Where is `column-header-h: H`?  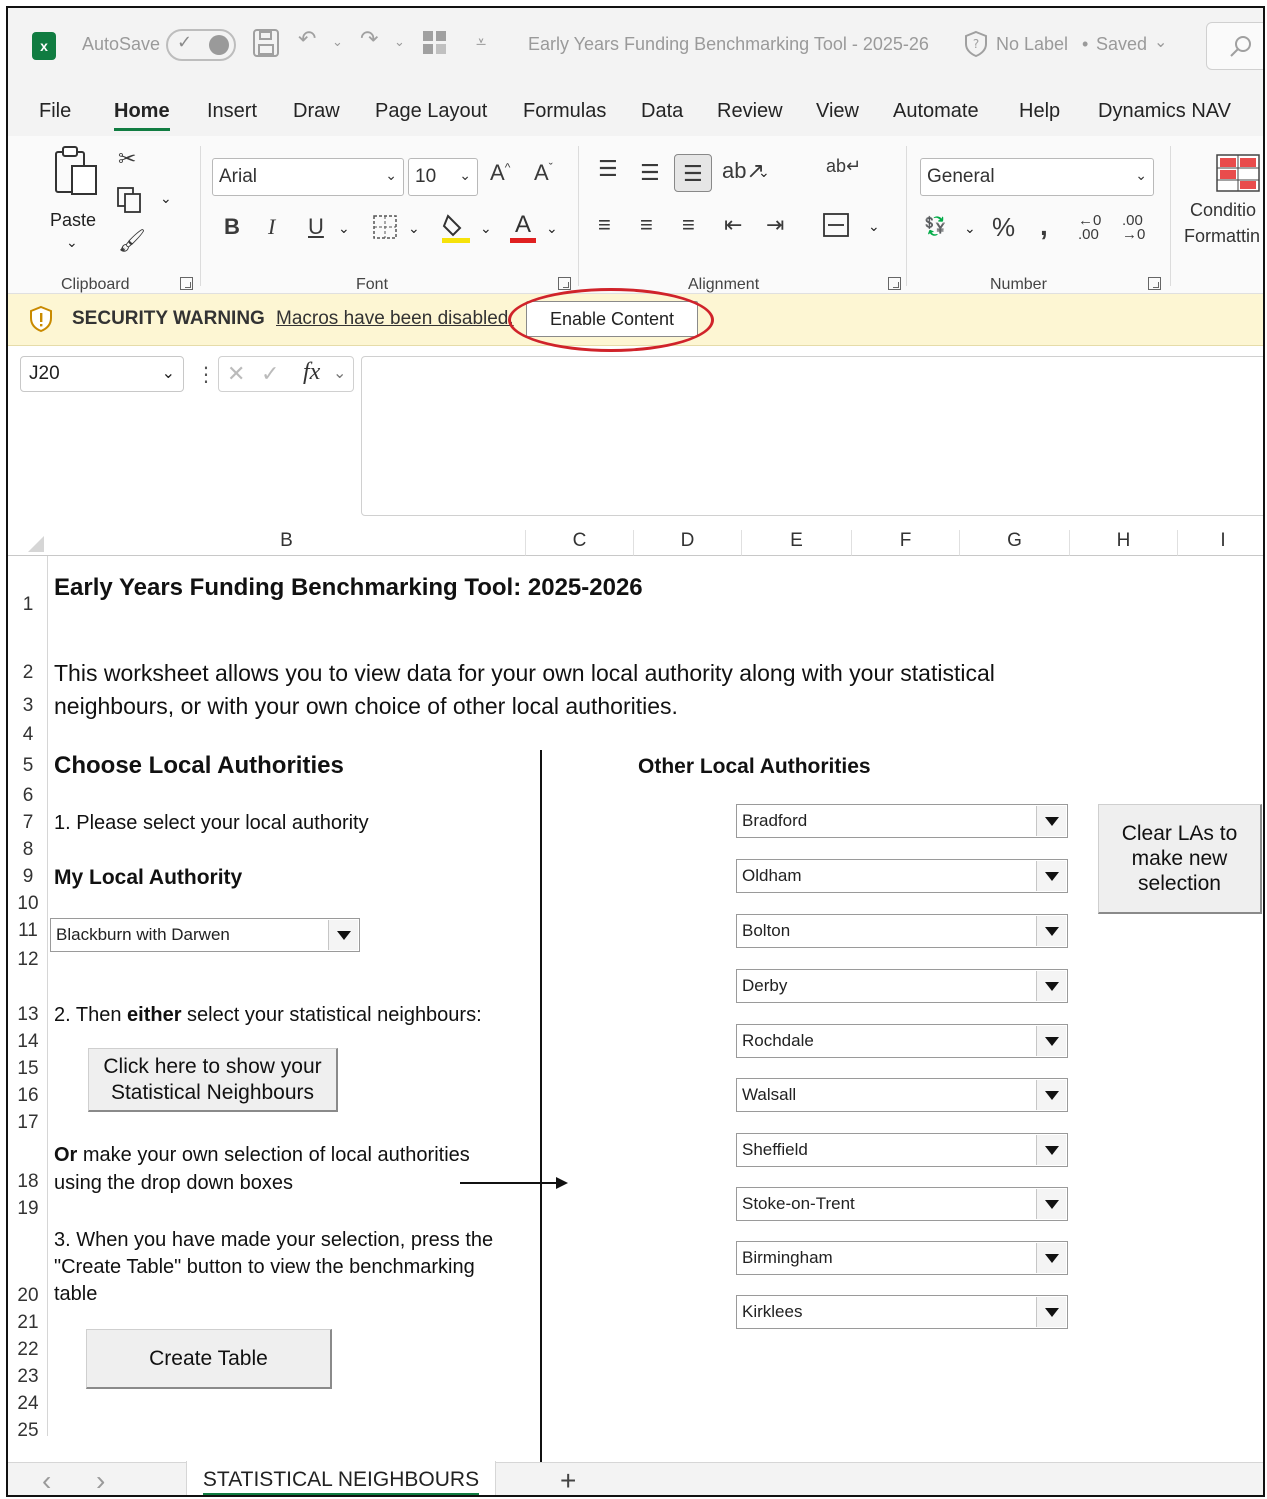
column-header-h: H is located at coordinates (1124, 543).